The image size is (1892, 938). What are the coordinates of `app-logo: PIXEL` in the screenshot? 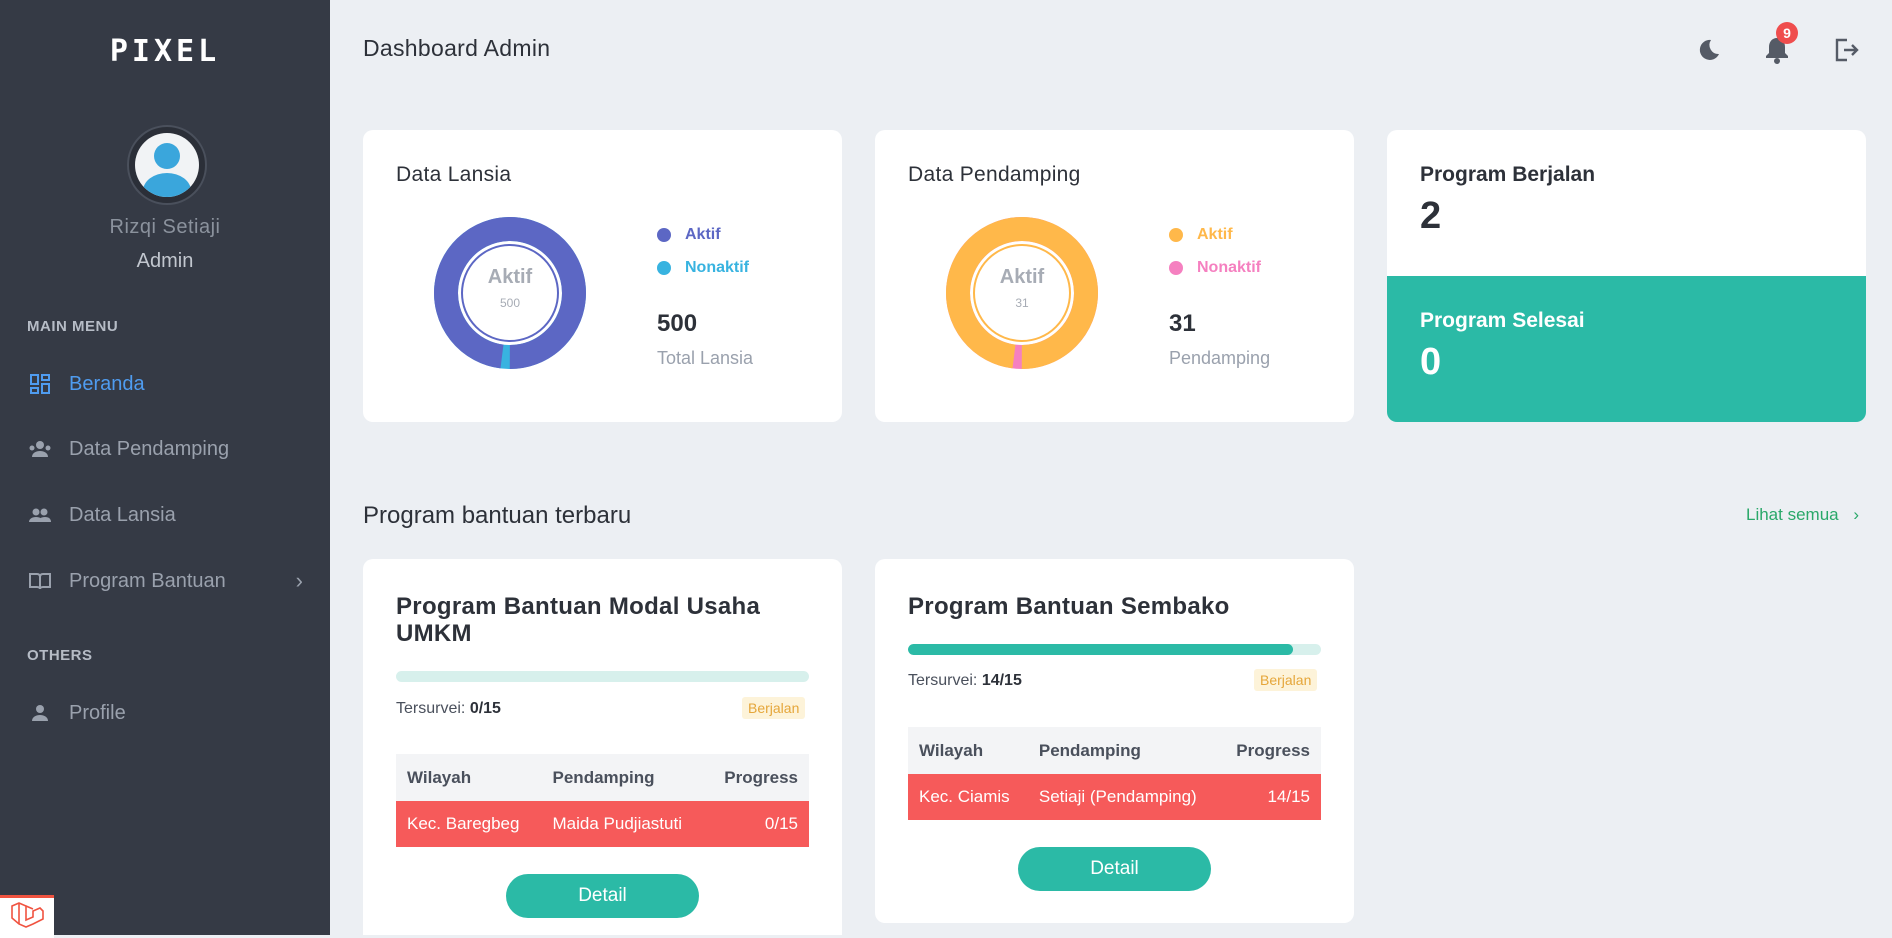 It's located at (165, 51).